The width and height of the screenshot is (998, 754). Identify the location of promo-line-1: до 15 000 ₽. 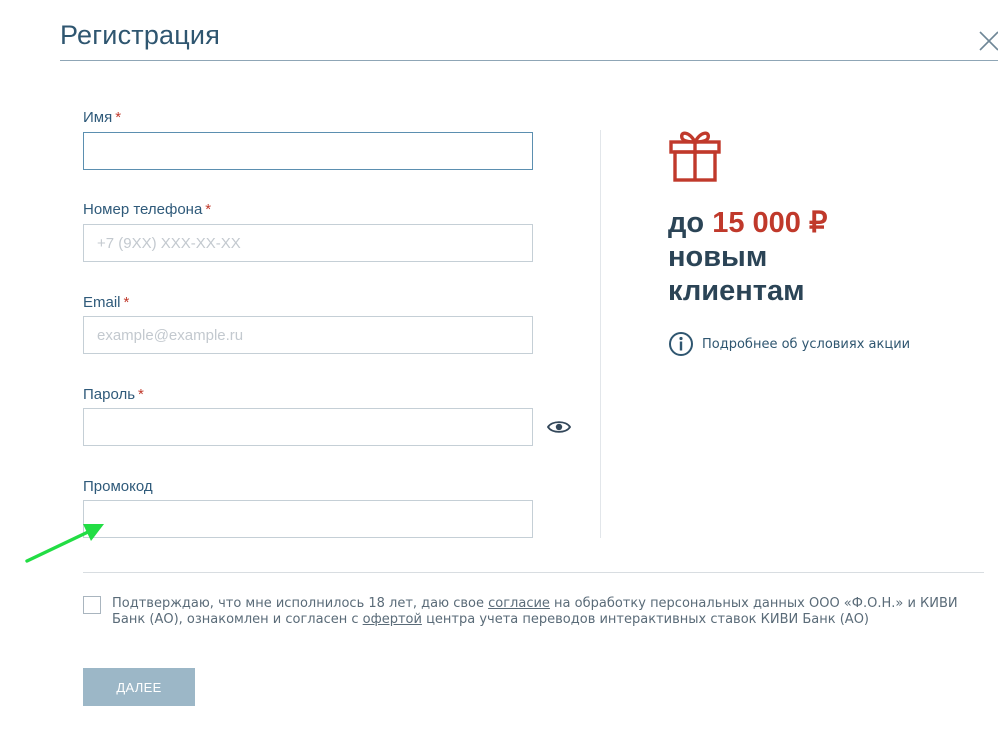
(747, 223).